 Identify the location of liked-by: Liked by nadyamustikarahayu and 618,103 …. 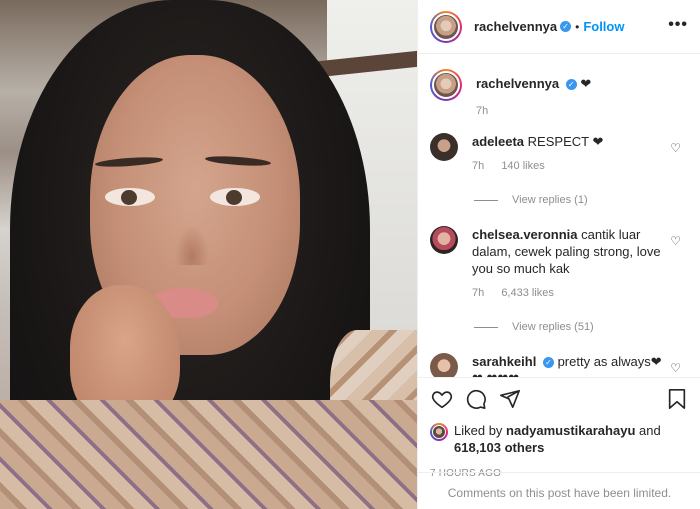
(559, 439).